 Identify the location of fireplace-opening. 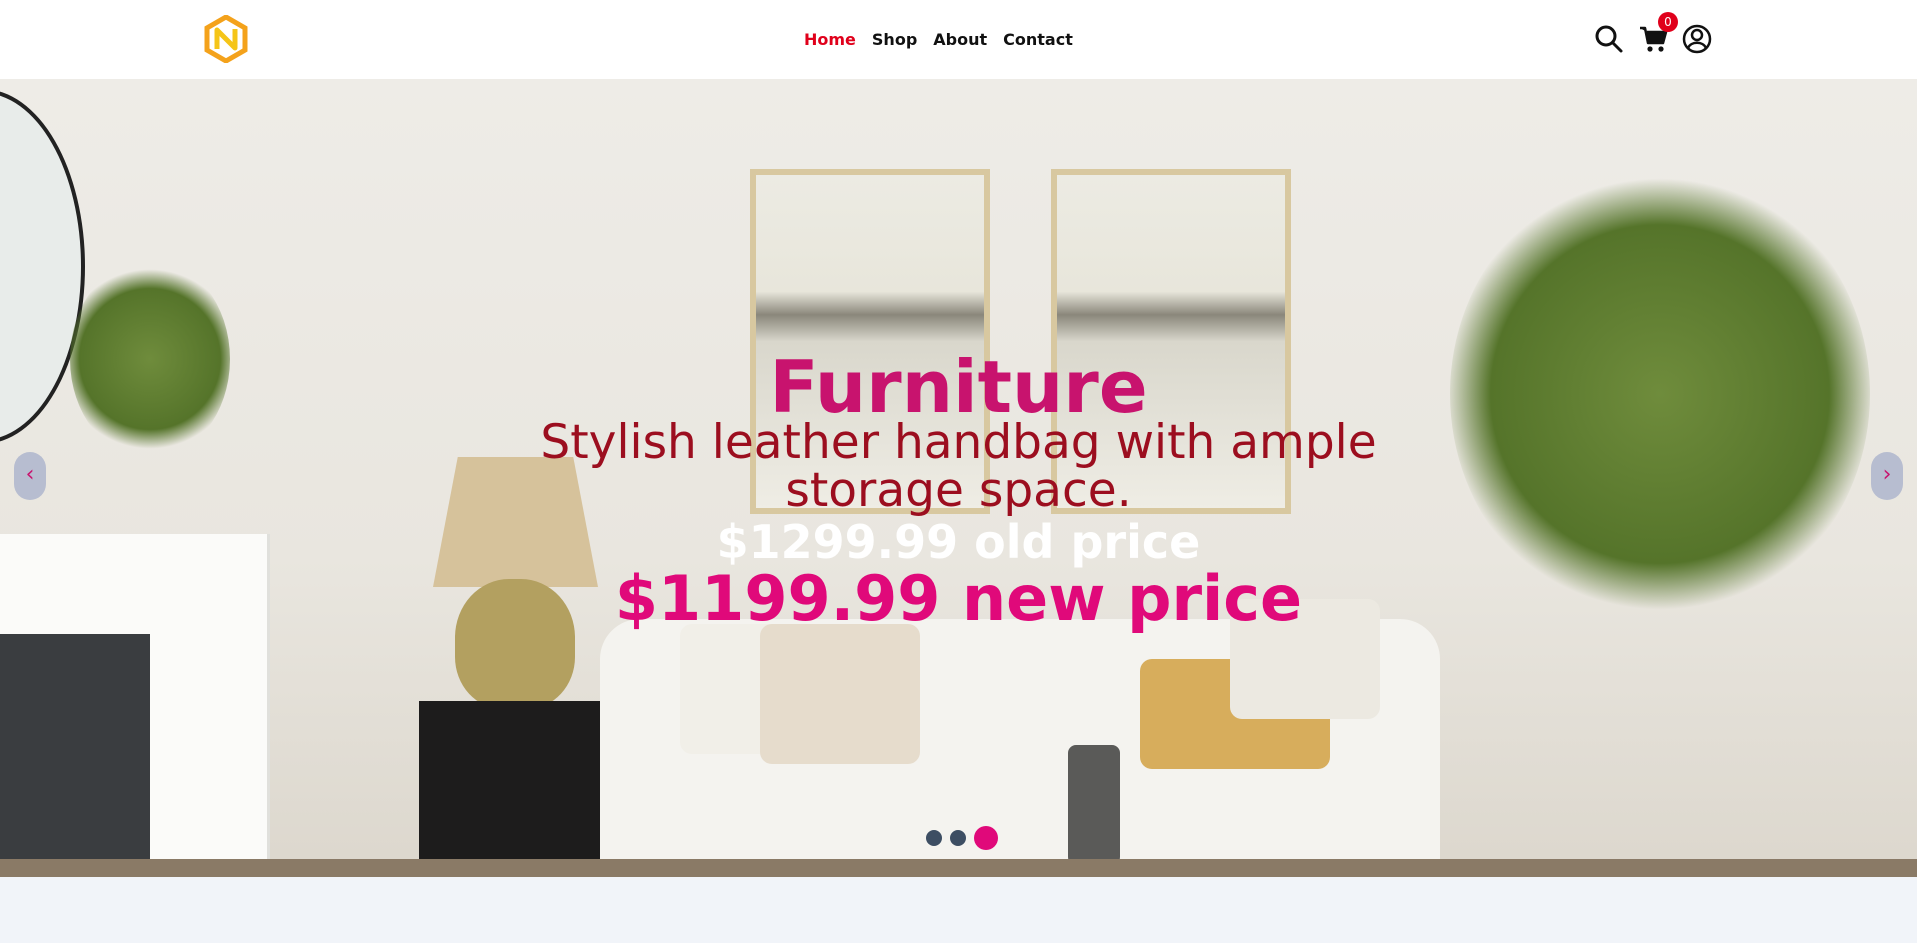
(75, 755).